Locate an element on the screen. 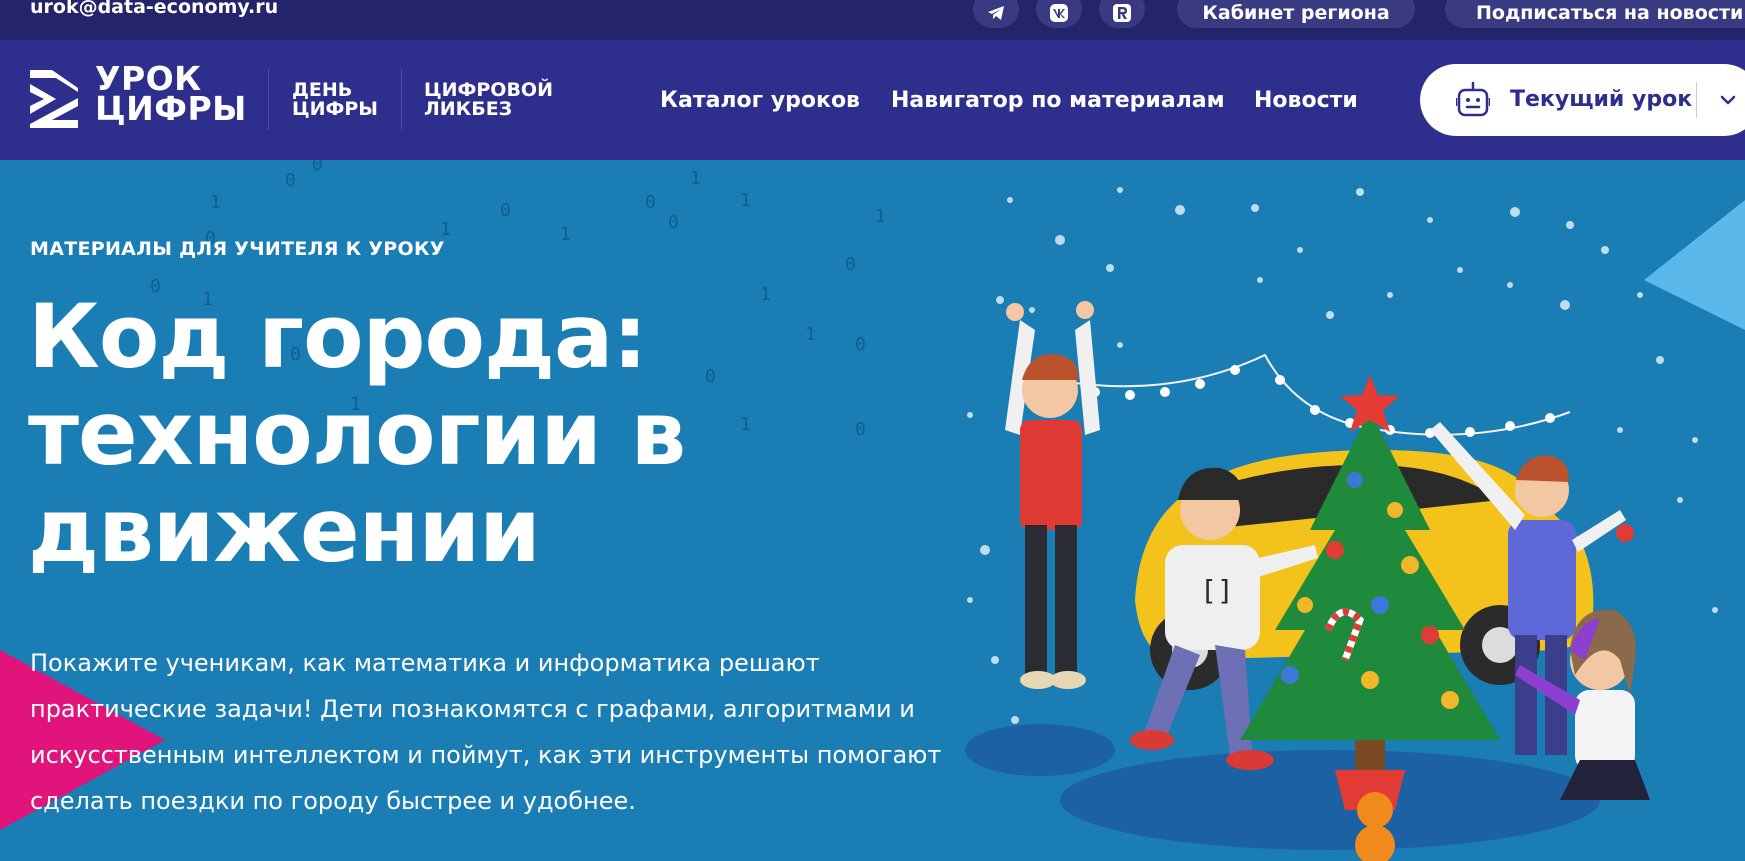 This screenshot has width=1745, height=861. nav-news: Новости is located at coordinates (1306, 100).